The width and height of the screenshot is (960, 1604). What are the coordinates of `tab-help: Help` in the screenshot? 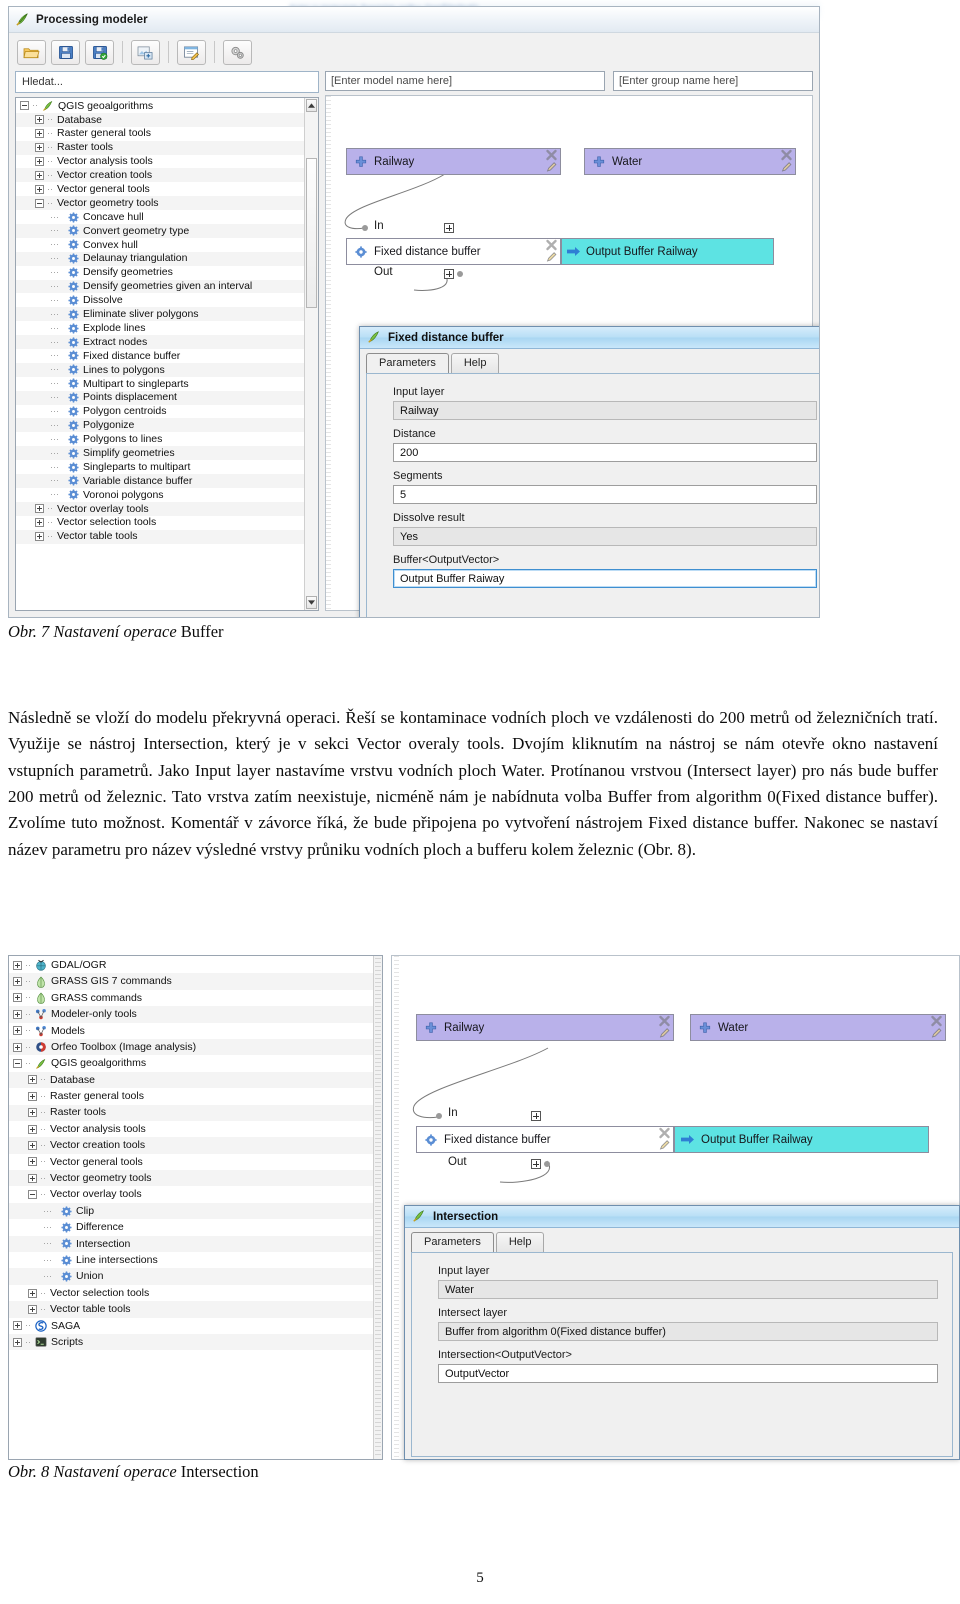 It's located at (475, 363).